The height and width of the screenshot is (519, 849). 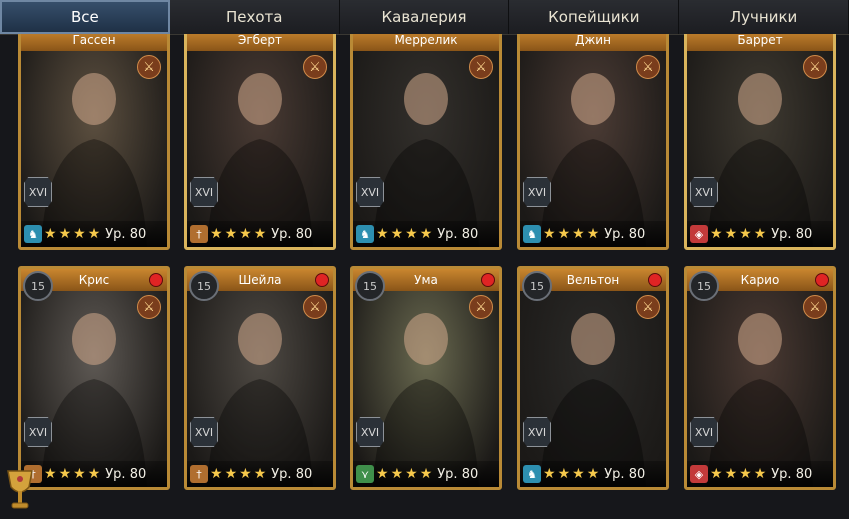 I want to click on tab-0: Все, so click(x=85, y=17).